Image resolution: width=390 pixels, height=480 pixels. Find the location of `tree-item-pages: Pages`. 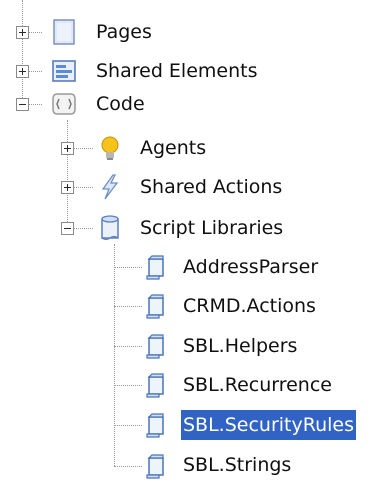

tree-item-pages: Pages is located at coordinates (124, 32).